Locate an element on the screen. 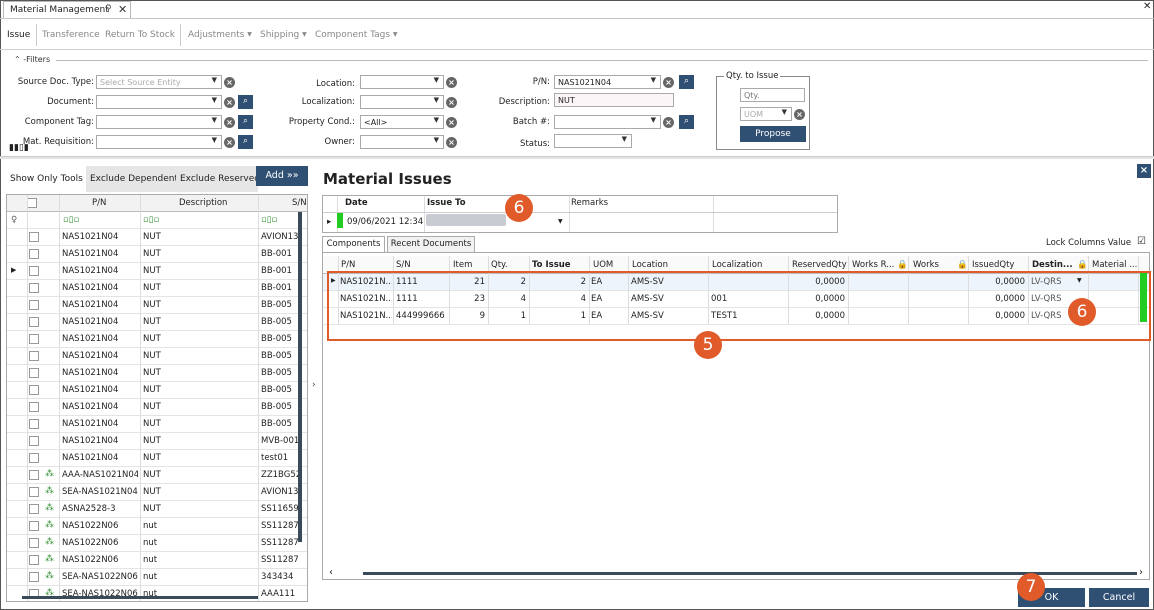  scroll-left-icon: ‹ is located at coordinates (331, 572).